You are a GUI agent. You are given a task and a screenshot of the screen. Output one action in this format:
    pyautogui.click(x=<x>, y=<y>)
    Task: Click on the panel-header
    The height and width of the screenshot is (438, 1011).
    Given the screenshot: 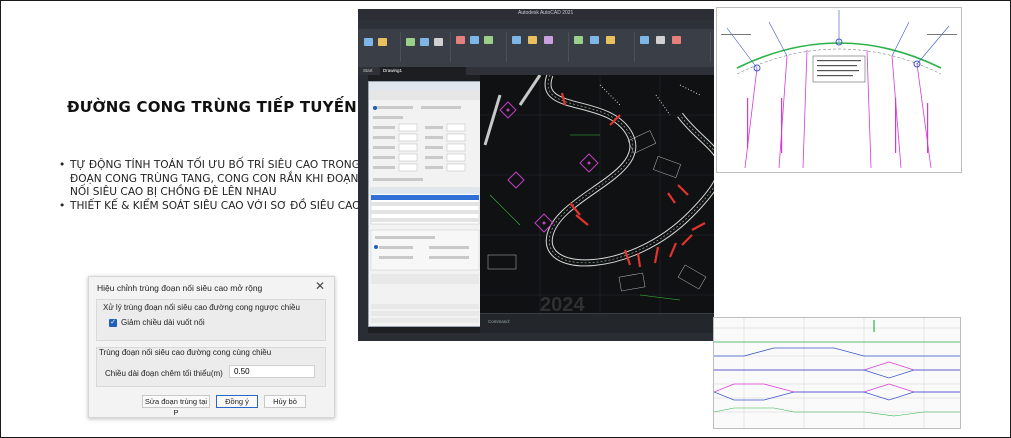 What is the action you would take?
    pyautogui.click(x=425, y=86)
    